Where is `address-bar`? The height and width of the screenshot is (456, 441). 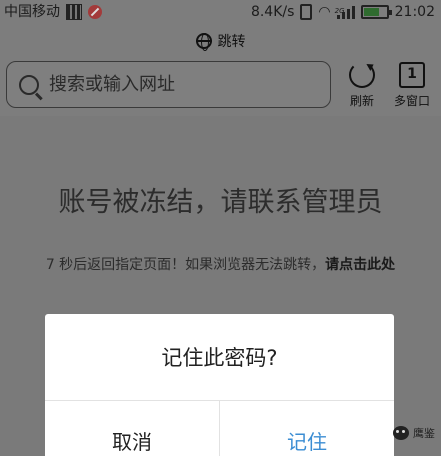 address-bar is located at coordinates (168, 84).